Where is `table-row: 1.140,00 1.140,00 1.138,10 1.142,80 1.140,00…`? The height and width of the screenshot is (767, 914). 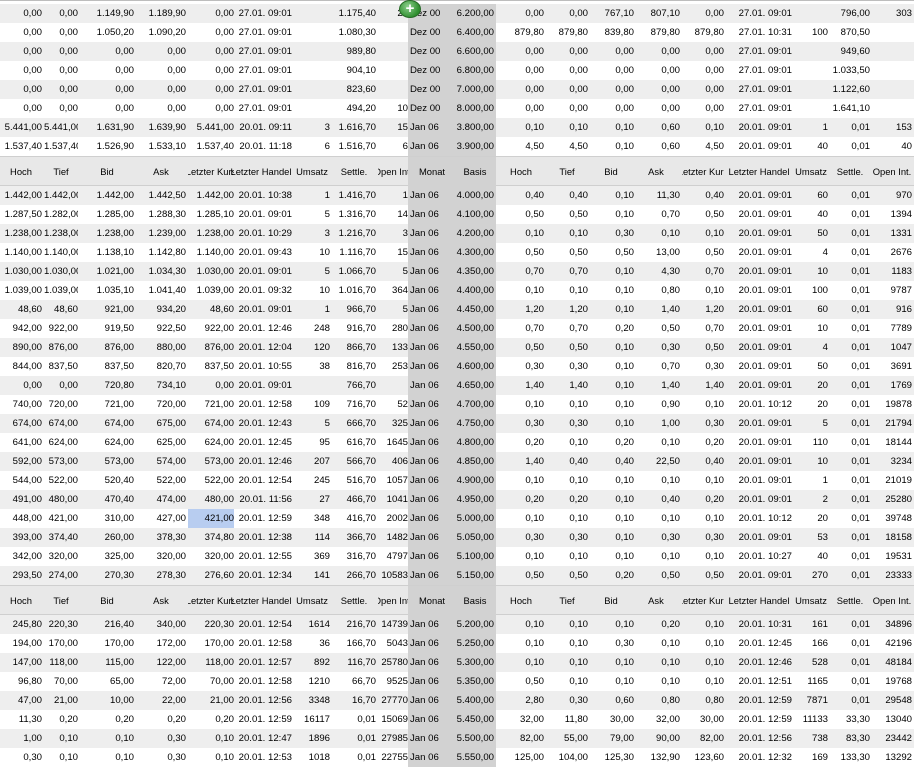
table-row: 1.140,00 1.140,00 1.138,10 1.142,80 1.140,00… is located at coordinates (457, 252).